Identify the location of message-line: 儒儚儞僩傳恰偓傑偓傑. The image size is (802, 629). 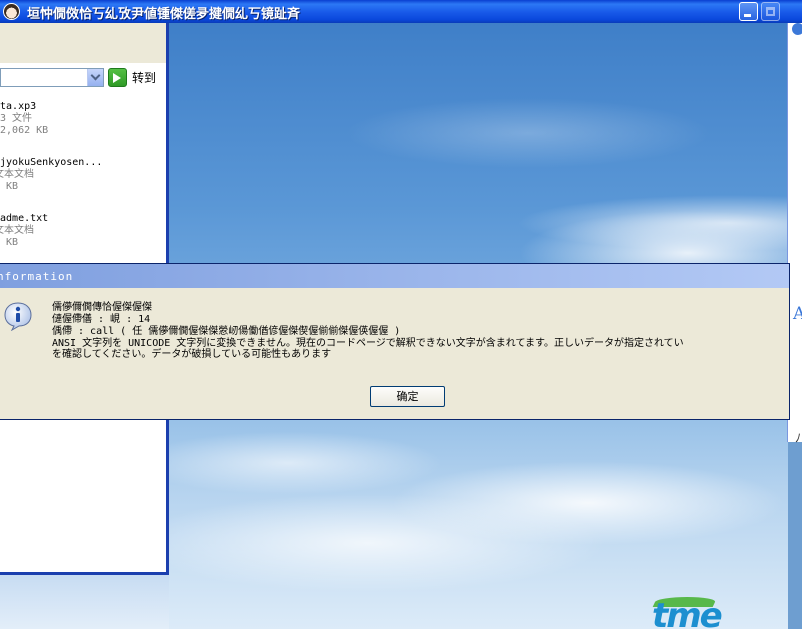
(102, 307).